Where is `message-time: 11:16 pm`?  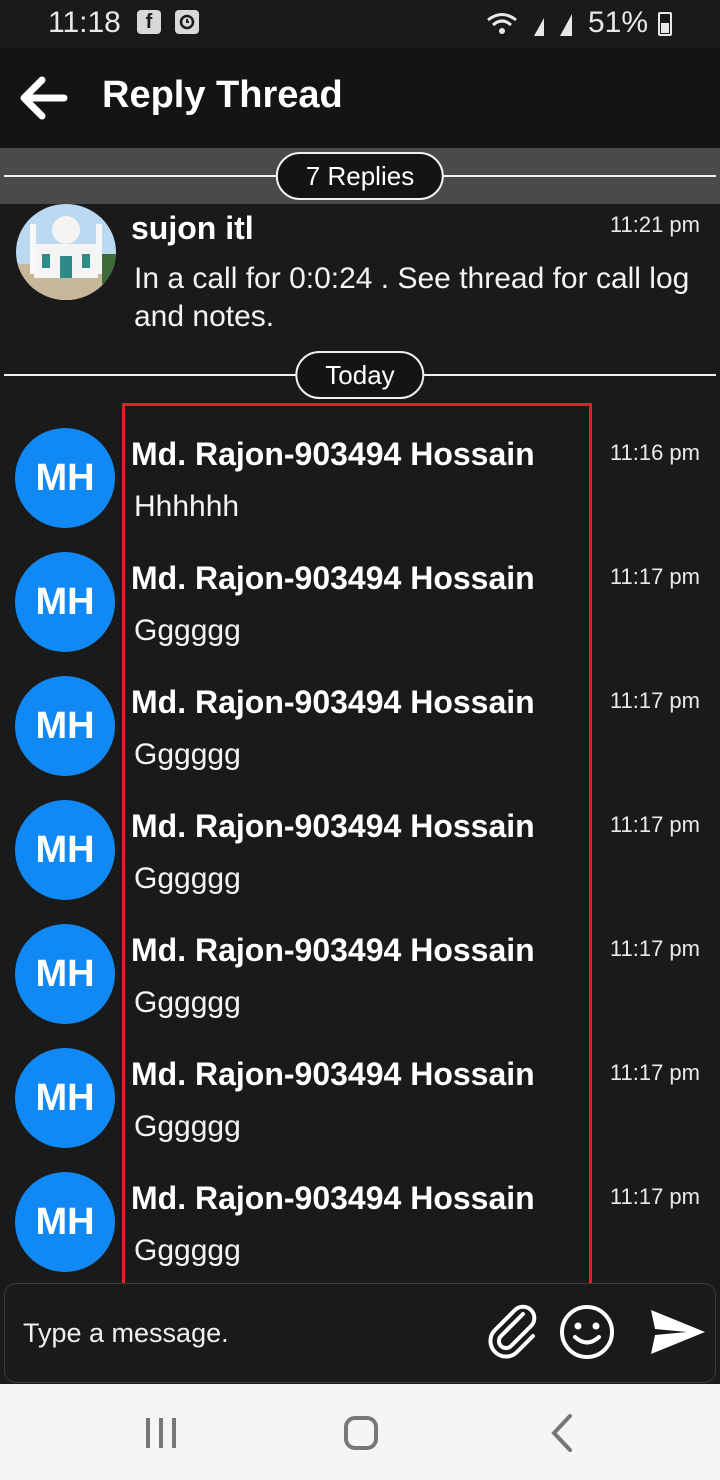
message-time: 11:16 pm is located at coordinates (654, 452).